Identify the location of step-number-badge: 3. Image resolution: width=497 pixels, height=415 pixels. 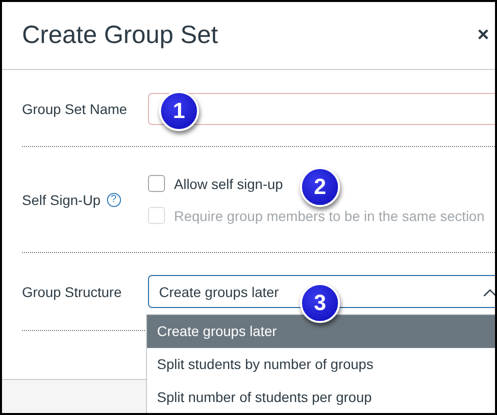
(320, 303).